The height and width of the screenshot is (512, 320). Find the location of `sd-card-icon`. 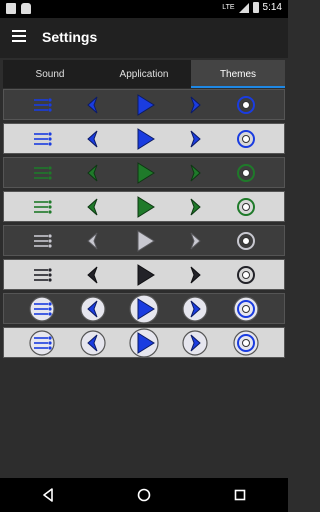

sd-card-icon is located at coordinates (11, 8).